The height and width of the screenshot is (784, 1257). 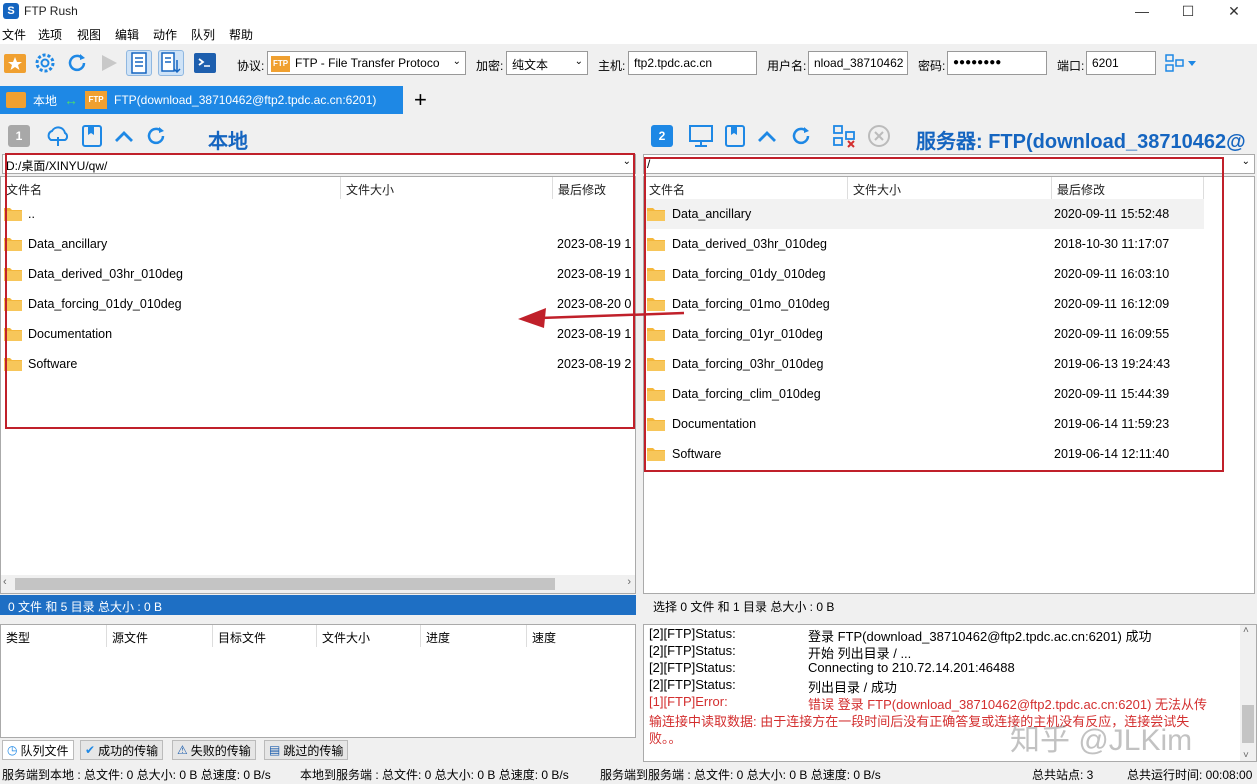 I want to click on panel-number: 1, so click(x=19, y=136).